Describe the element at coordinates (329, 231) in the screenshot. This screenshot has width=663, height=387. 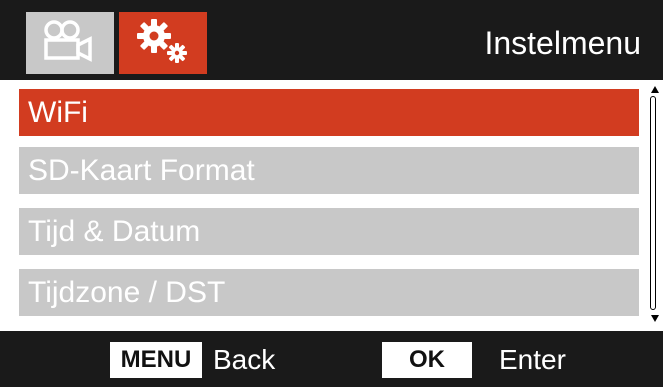
I see `menu-item-time-date: Tijd & Datum` at that location.